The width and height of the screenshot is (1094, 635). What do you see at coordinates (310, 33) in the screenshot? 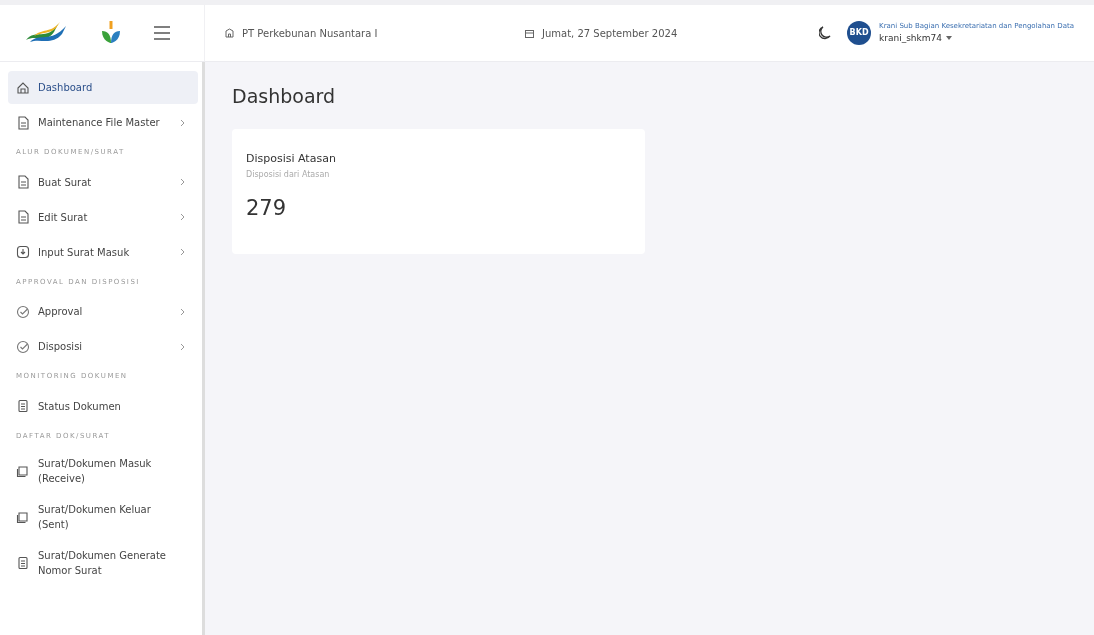
I see `company-name: PT Perkebunan Nusantara I` at bounding box center [310, 33].